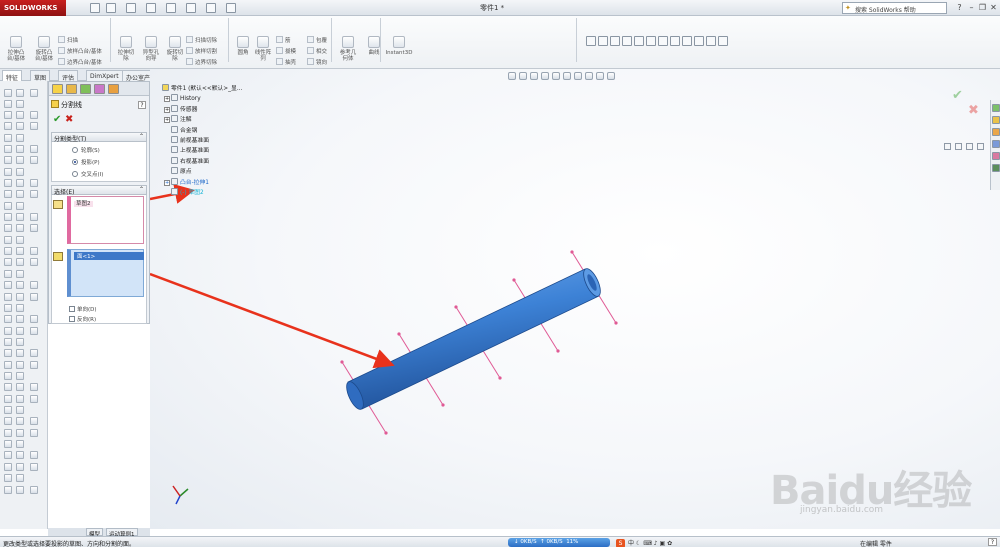 Image resolution: width=1000 pixels, height=547 pixels. Describe the element at coordinates (644, 542) in the screenshot. I see `ime-toolbar: S中 ☾ ⌨ ♪ ▣ ✿` at that location.